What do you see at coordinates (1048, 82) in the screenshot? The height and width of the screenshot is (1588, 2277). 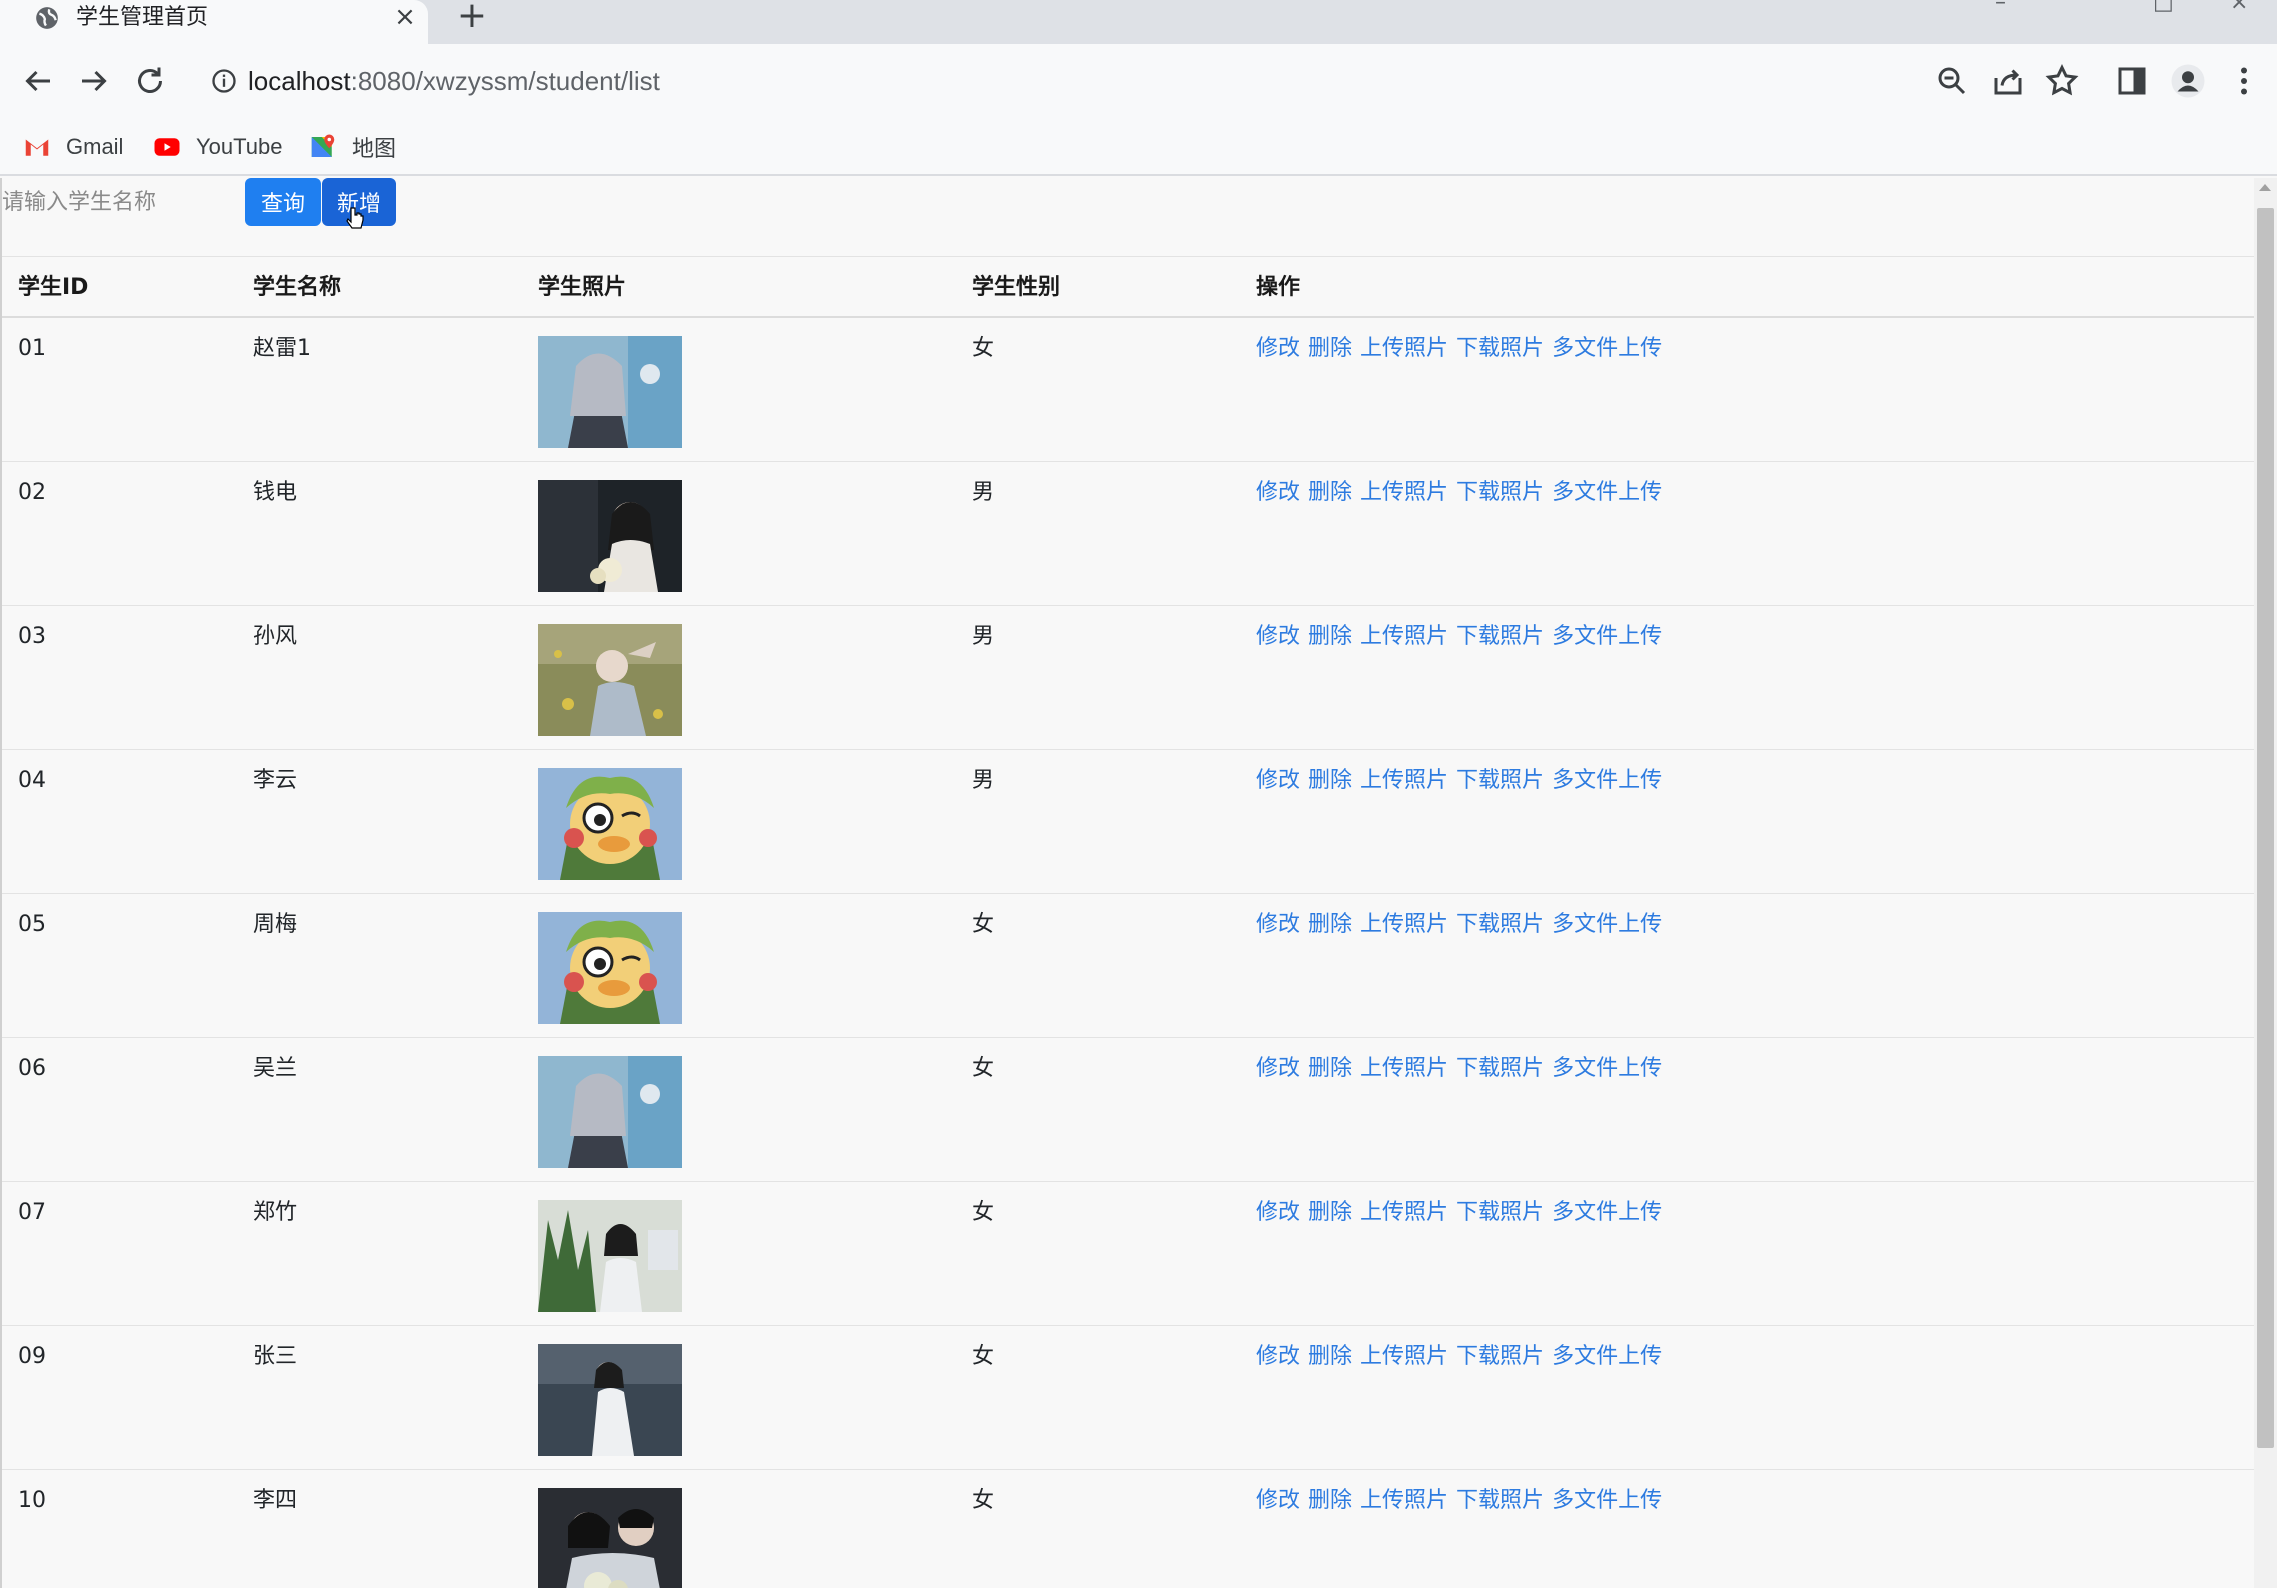 I see `address-bar: localhost:8080/xwzyssm/student/list` at bounding box center [1048, 82].